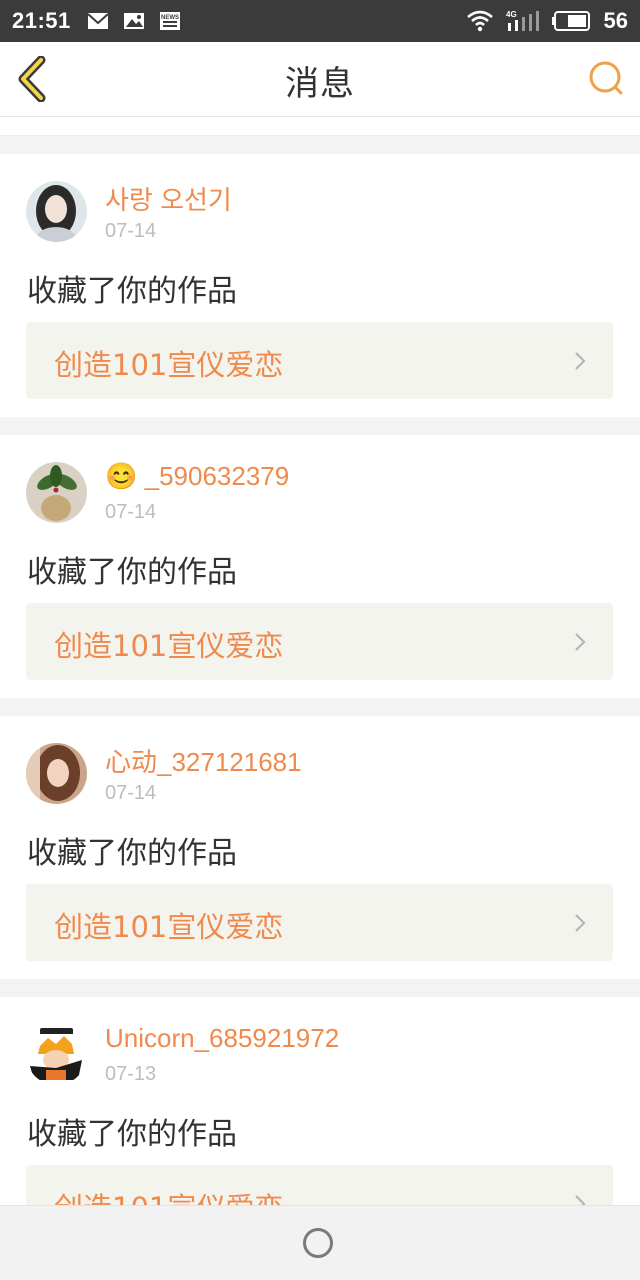 This screenshot has height=1280, width=640. Describe the element at coordinates (217, 476) in the screenshot. I see `username-text: _590632379` at that location.